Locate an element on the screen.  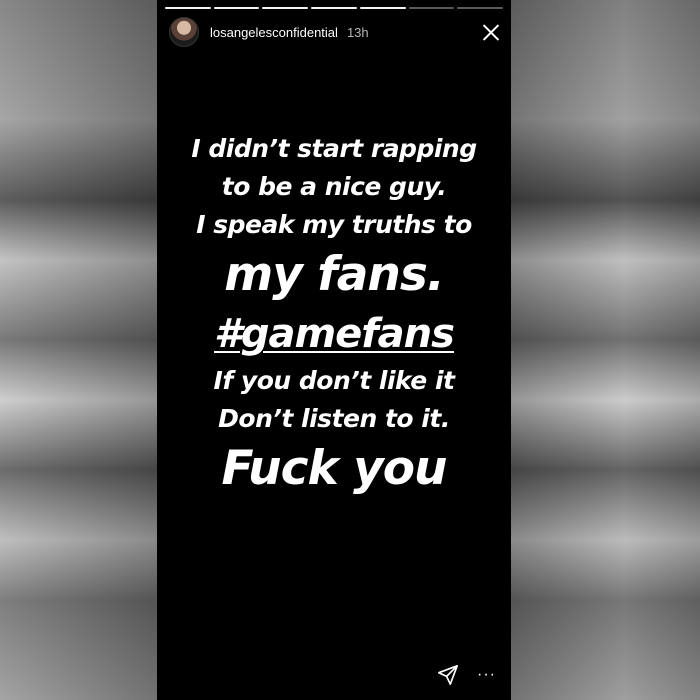
story-text-line: I didn’t start rapping is located at coordinates (334, 148).